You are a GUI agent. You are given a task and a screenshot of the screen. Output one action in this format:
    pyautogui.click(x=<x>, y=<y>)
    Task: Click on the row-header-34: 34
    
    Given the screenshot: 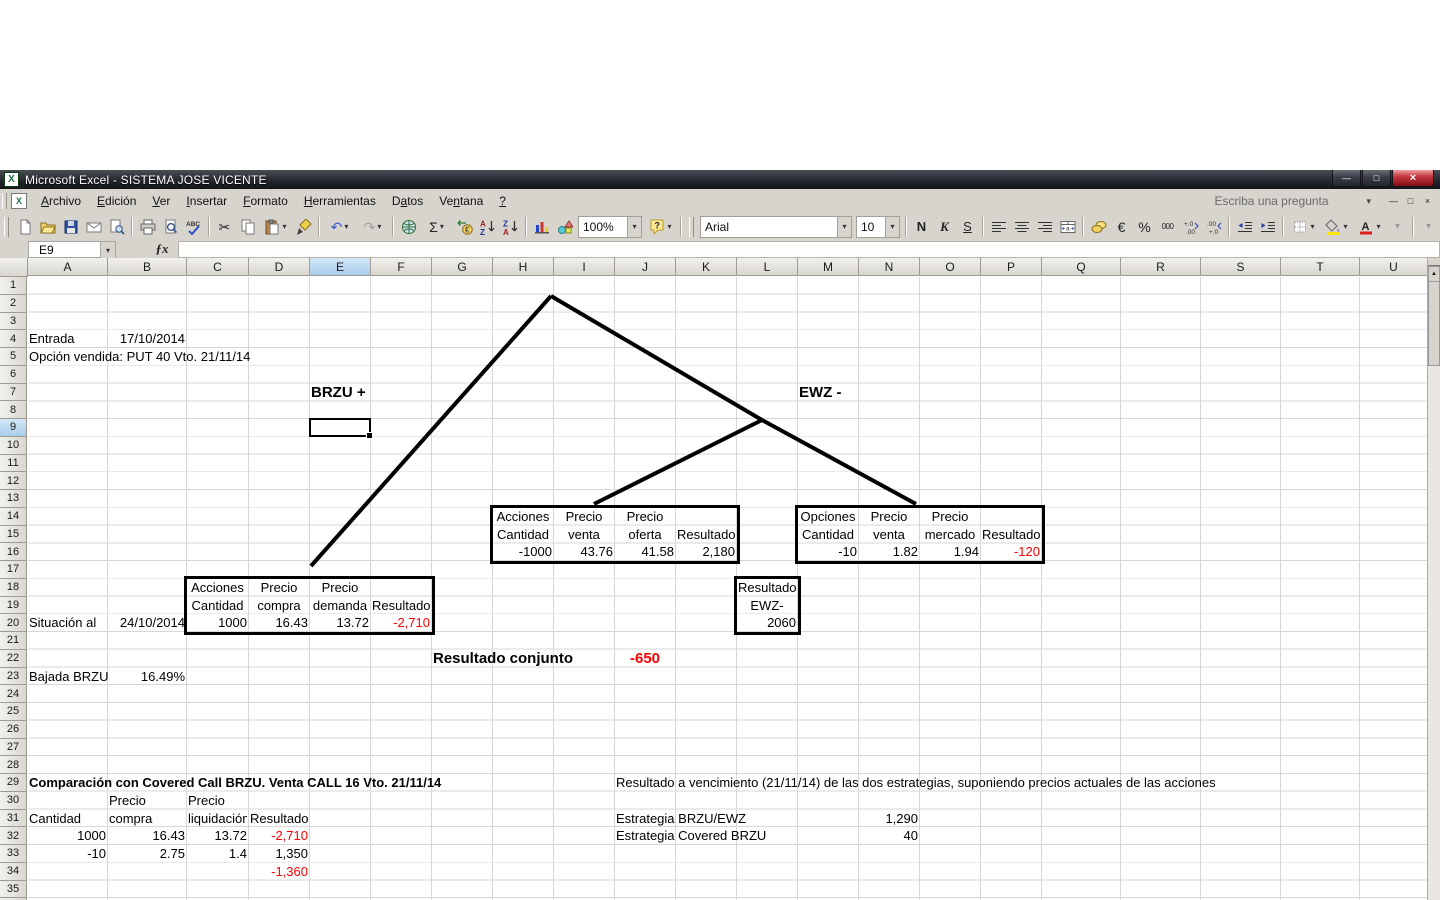 What is the action you would take?
    pyautogui.click(x=13, y=871)
    